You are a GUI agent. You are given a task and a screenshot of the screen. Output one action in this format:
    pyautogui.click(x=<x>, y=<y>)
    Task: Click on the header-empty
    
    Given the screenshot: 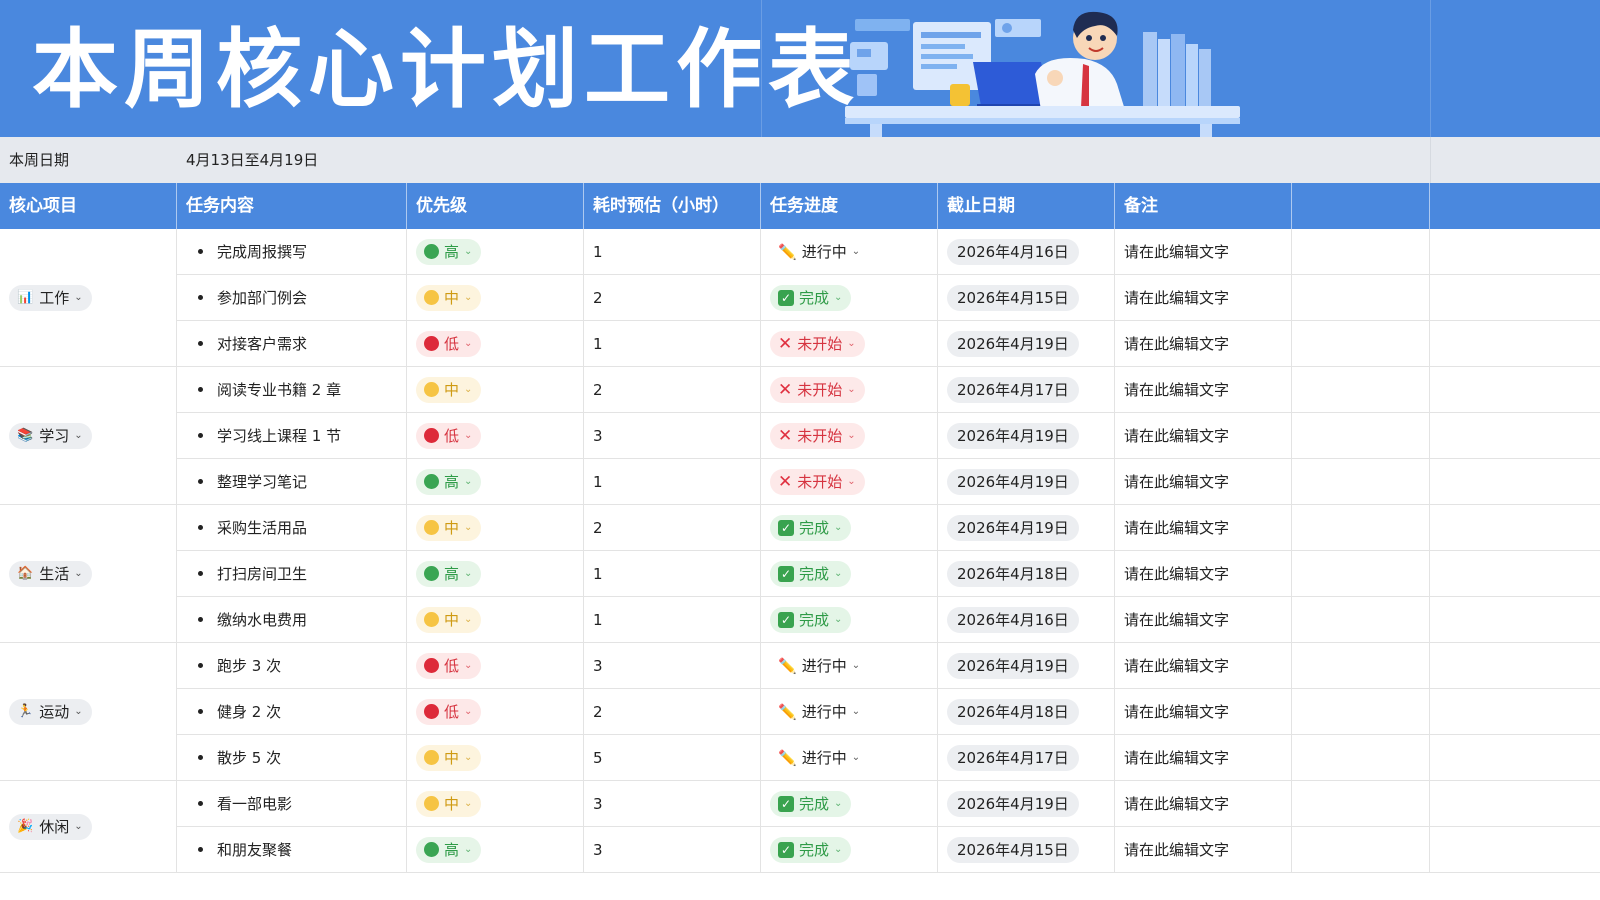 What is the action you would take?
    pyautogui.click(x=1361, y=206)
    